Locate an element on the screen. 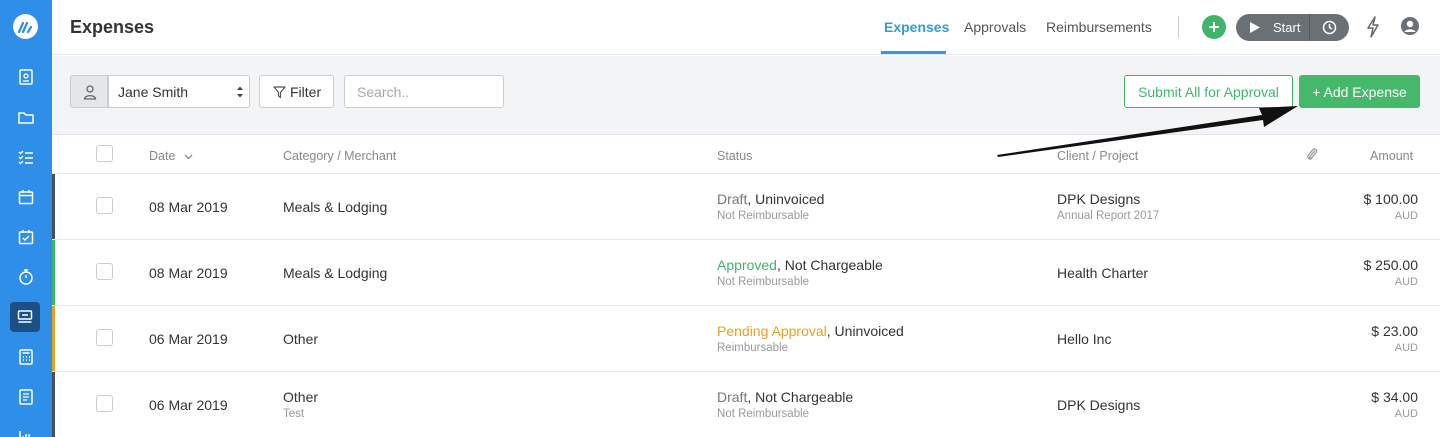 The width and height of the screenshot is (1440, 437). row-amount: $ 34.00 is located at coordinates (1394, 397).